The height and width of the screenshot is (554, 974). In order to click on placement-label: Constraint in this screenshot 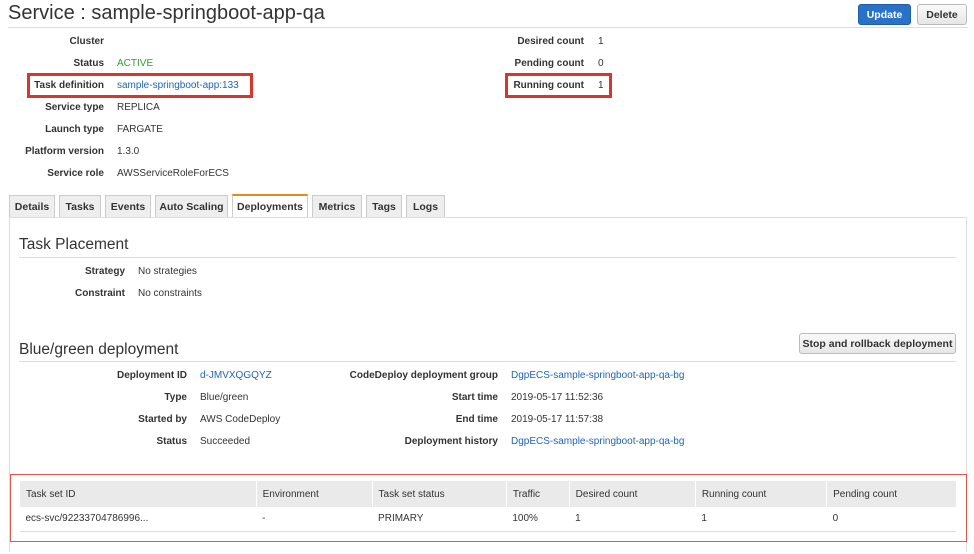, I will do `click(100, 293)`.